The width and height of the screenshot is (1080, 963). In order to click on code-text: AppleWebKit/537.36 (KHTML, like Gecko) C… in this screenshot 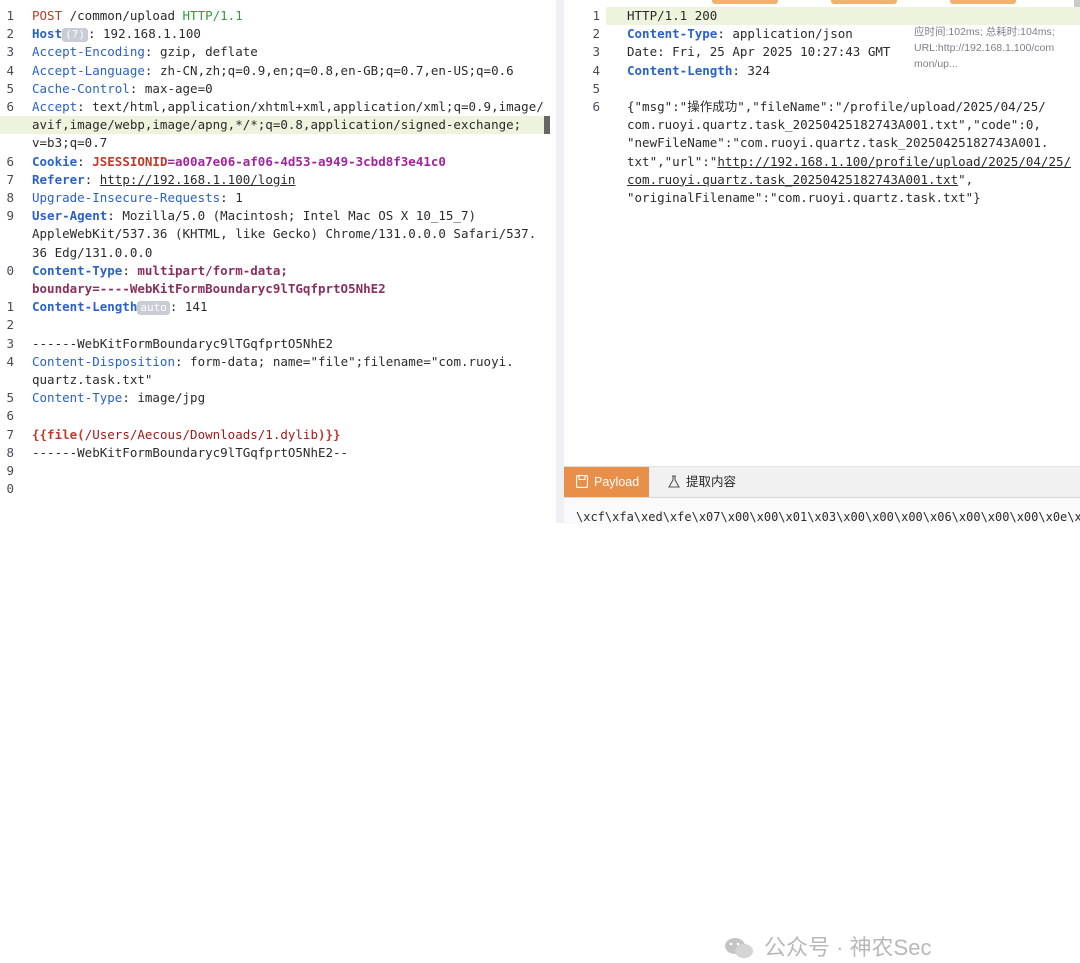, I will do `click(284, 234)`.